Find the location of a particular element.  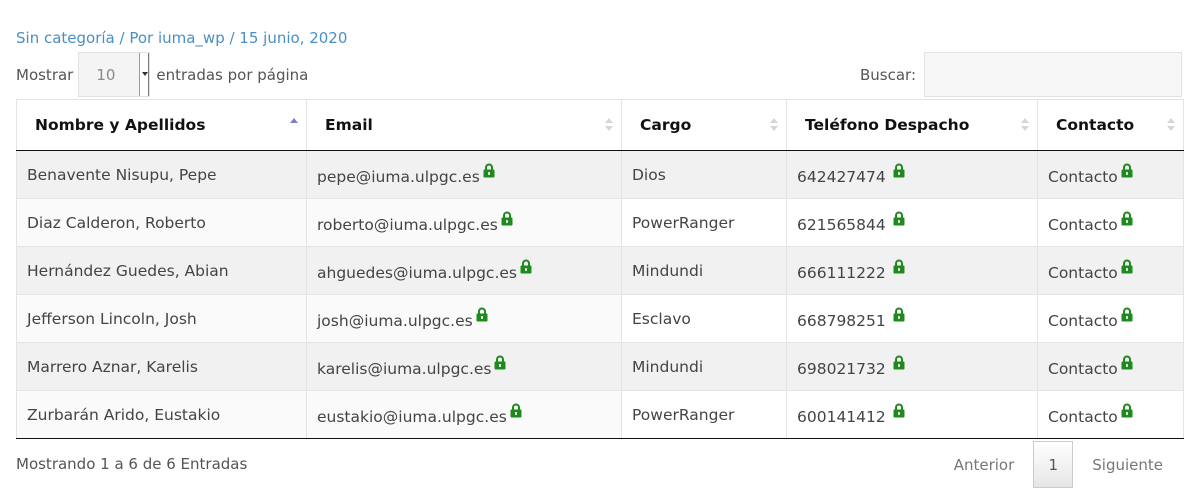

cell-cargo: Esclavo is located at coordinates (704, 318).